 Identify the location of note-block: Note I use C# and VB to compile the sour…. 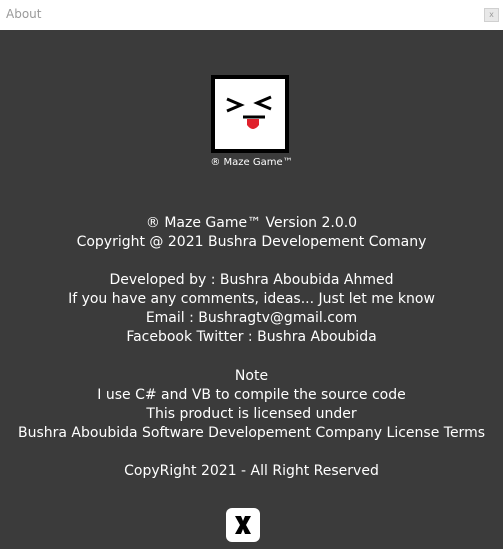
(251, 405).